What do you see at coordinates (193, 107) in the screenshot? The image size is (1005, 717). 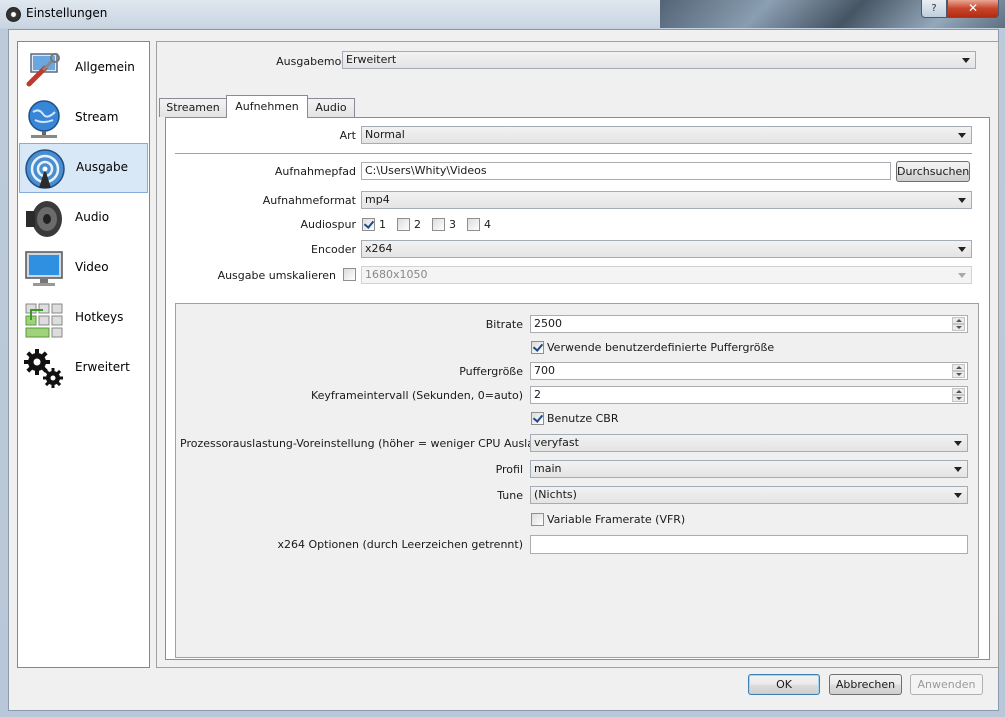 I see `tab-streamen: Streamen` at bounding box center [193, 107].